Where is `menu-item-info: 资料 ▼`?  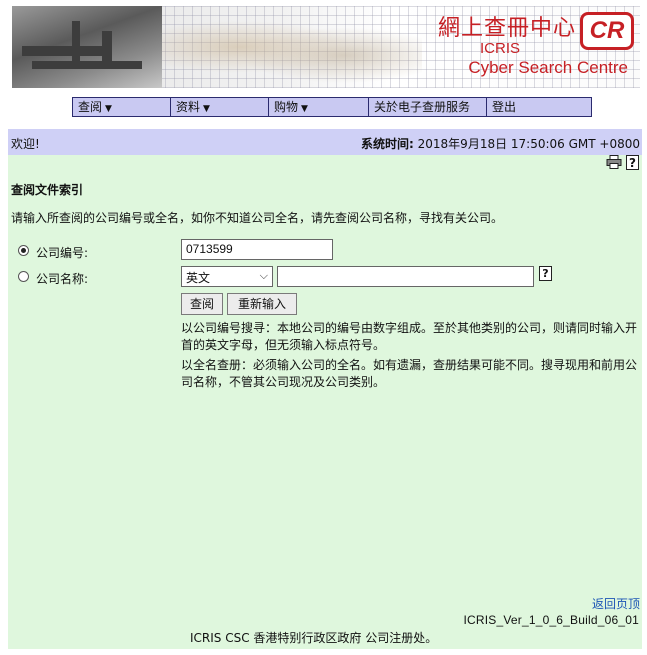 menu-item-info: 资料 ▼ is located at coordinates (220, 107).